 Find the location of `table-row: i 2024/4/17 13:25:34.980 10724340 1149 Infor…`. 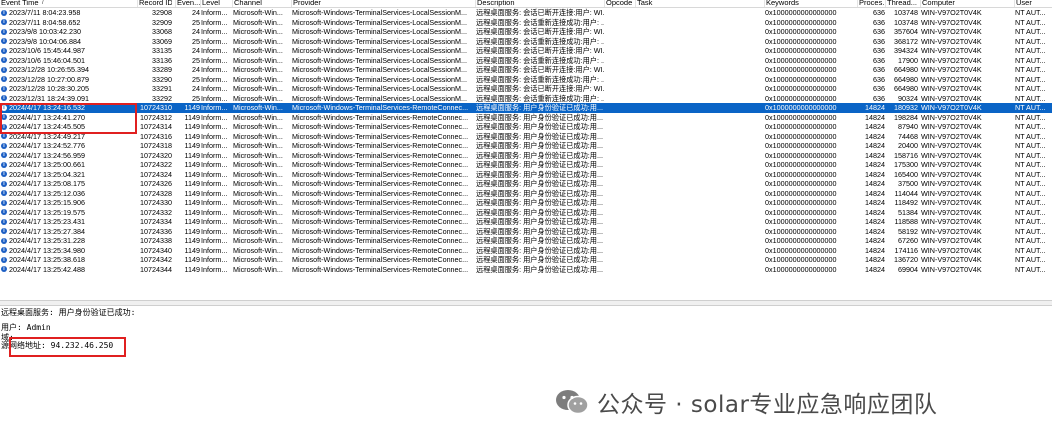

table-row: i 2024/4/17 13:25:34.980 10724340 1149 Infor… is located at coordinates (526, 251).